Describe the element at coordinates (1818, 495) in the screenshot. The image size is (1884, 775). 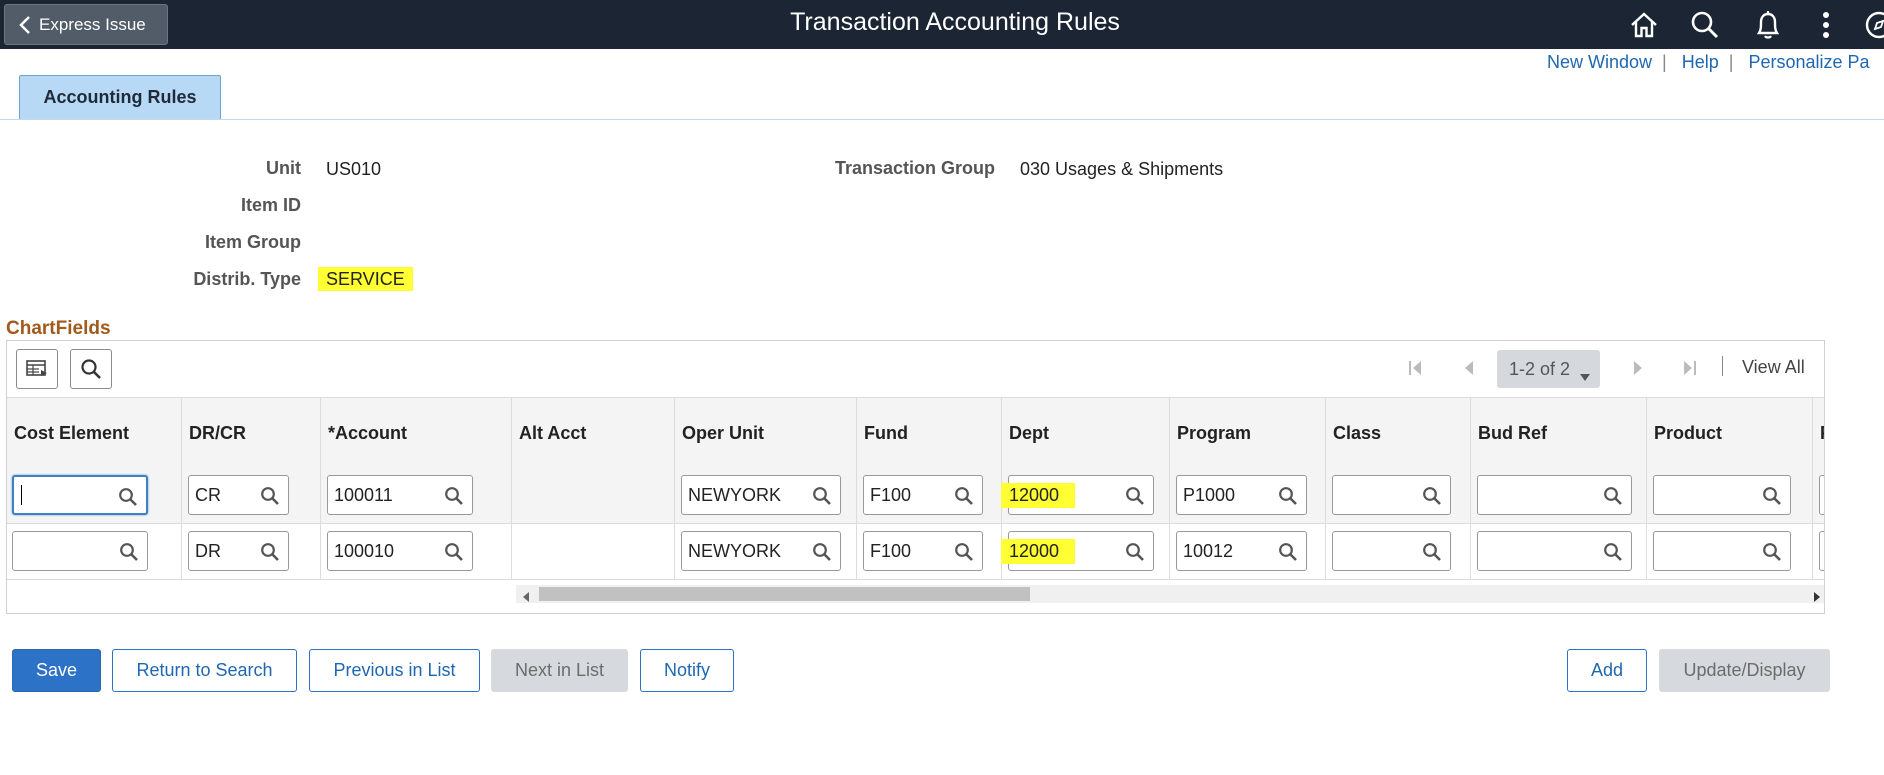
I see `cell-truncated` at that location.